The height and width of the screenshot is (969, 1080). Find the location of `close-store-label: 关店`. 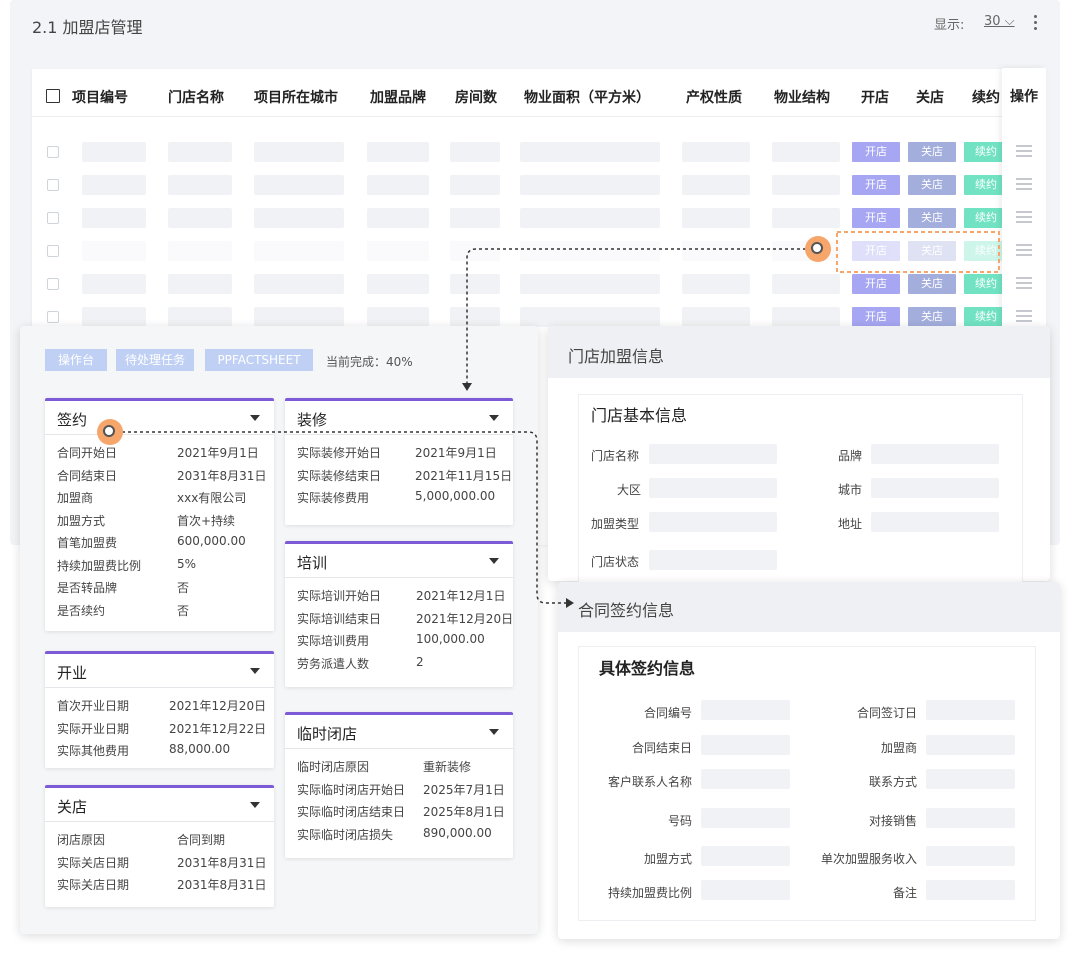

close-store-label: 关店 is located at coordinates (932, 316).